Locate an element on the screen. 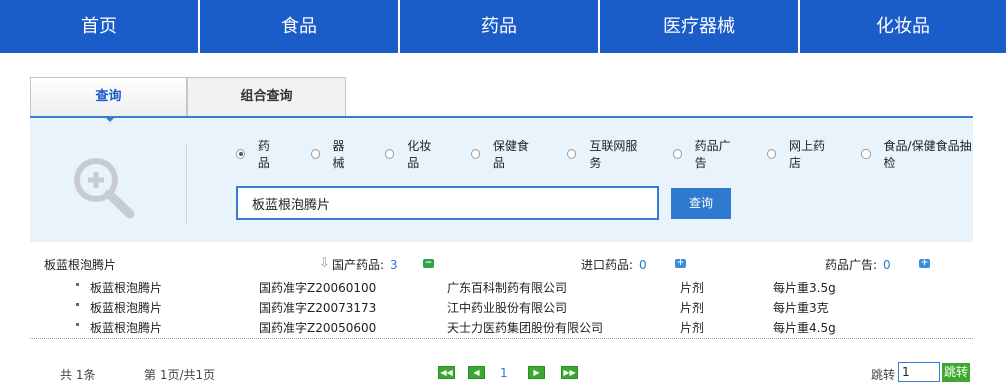 This screenshot has height=384, width=1006. specification: 每片重4.5g is located at coordinates (804, 328).